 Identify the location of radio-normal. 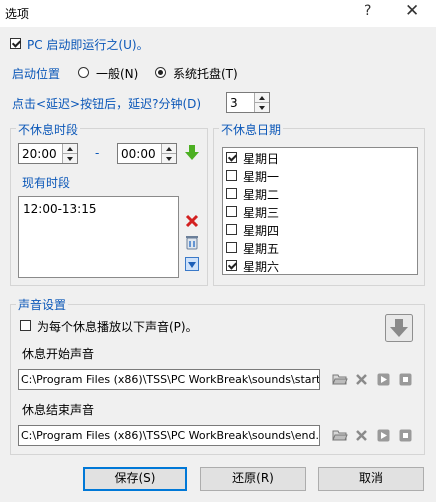
(83, 72).